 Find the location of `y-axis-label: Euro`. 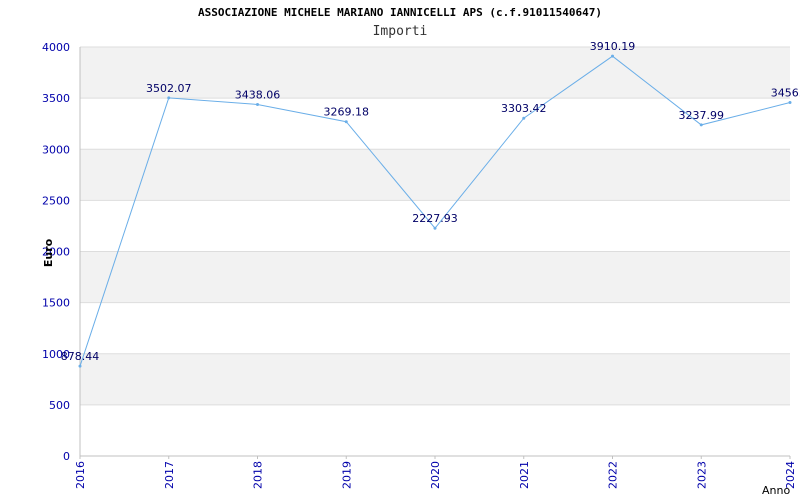

y-axis-label: Euro is located at coordinates (48, 252).